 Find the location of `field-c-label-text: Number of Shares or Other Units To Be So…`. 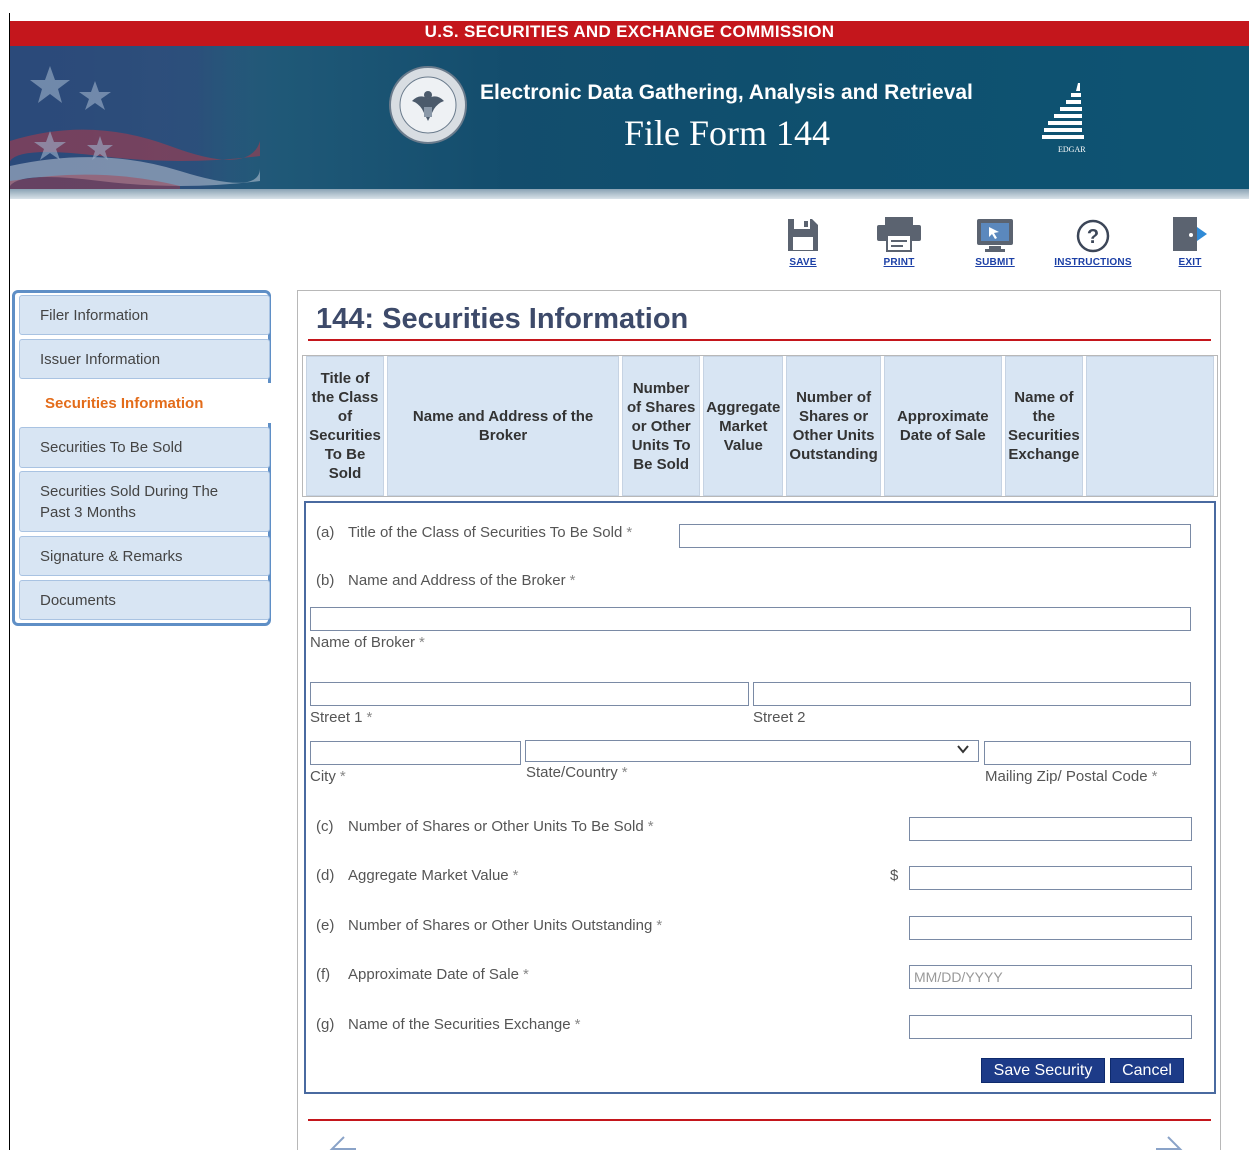

field-c-label-text: Number of Shares or Other Units To Be So… is located at coordinates (496, 826).